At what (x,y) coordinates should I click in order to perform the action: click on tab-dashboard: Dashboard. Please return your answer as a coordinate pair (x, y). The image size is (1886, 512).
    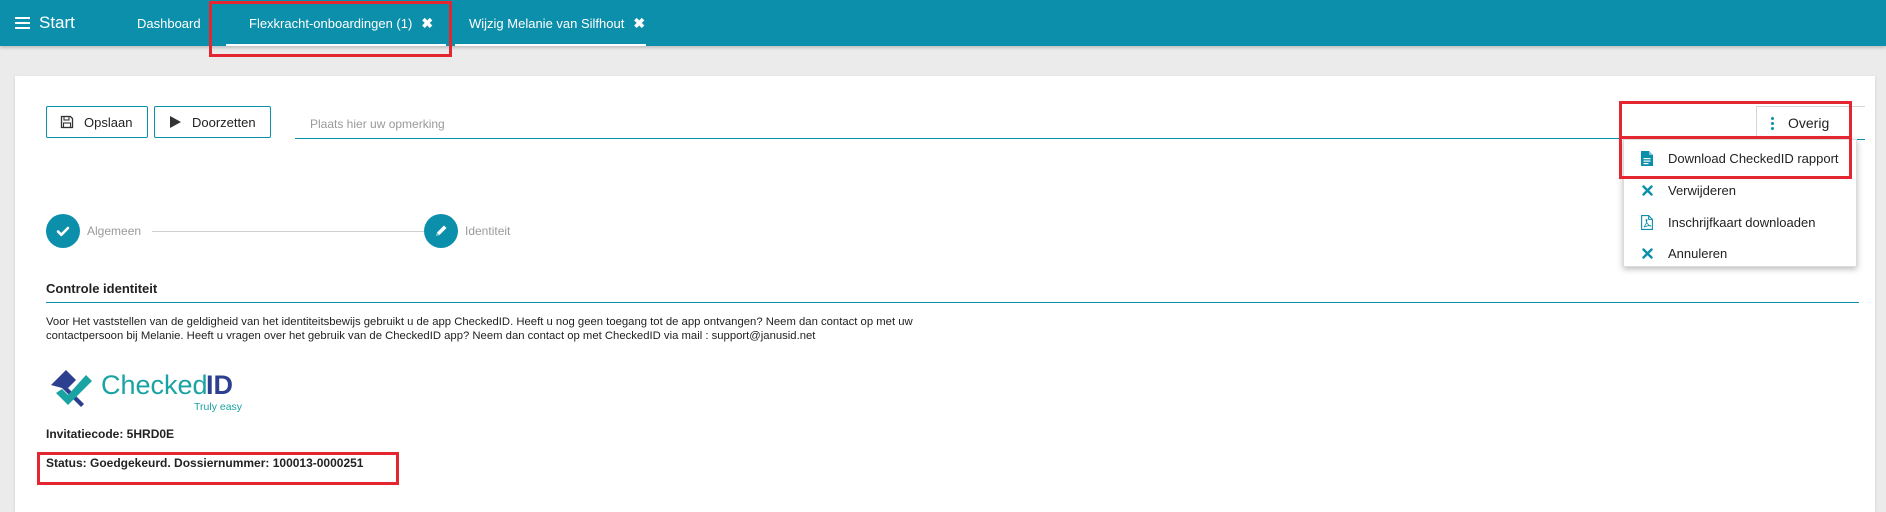
    Looking at the image, I should click on (169, 23).